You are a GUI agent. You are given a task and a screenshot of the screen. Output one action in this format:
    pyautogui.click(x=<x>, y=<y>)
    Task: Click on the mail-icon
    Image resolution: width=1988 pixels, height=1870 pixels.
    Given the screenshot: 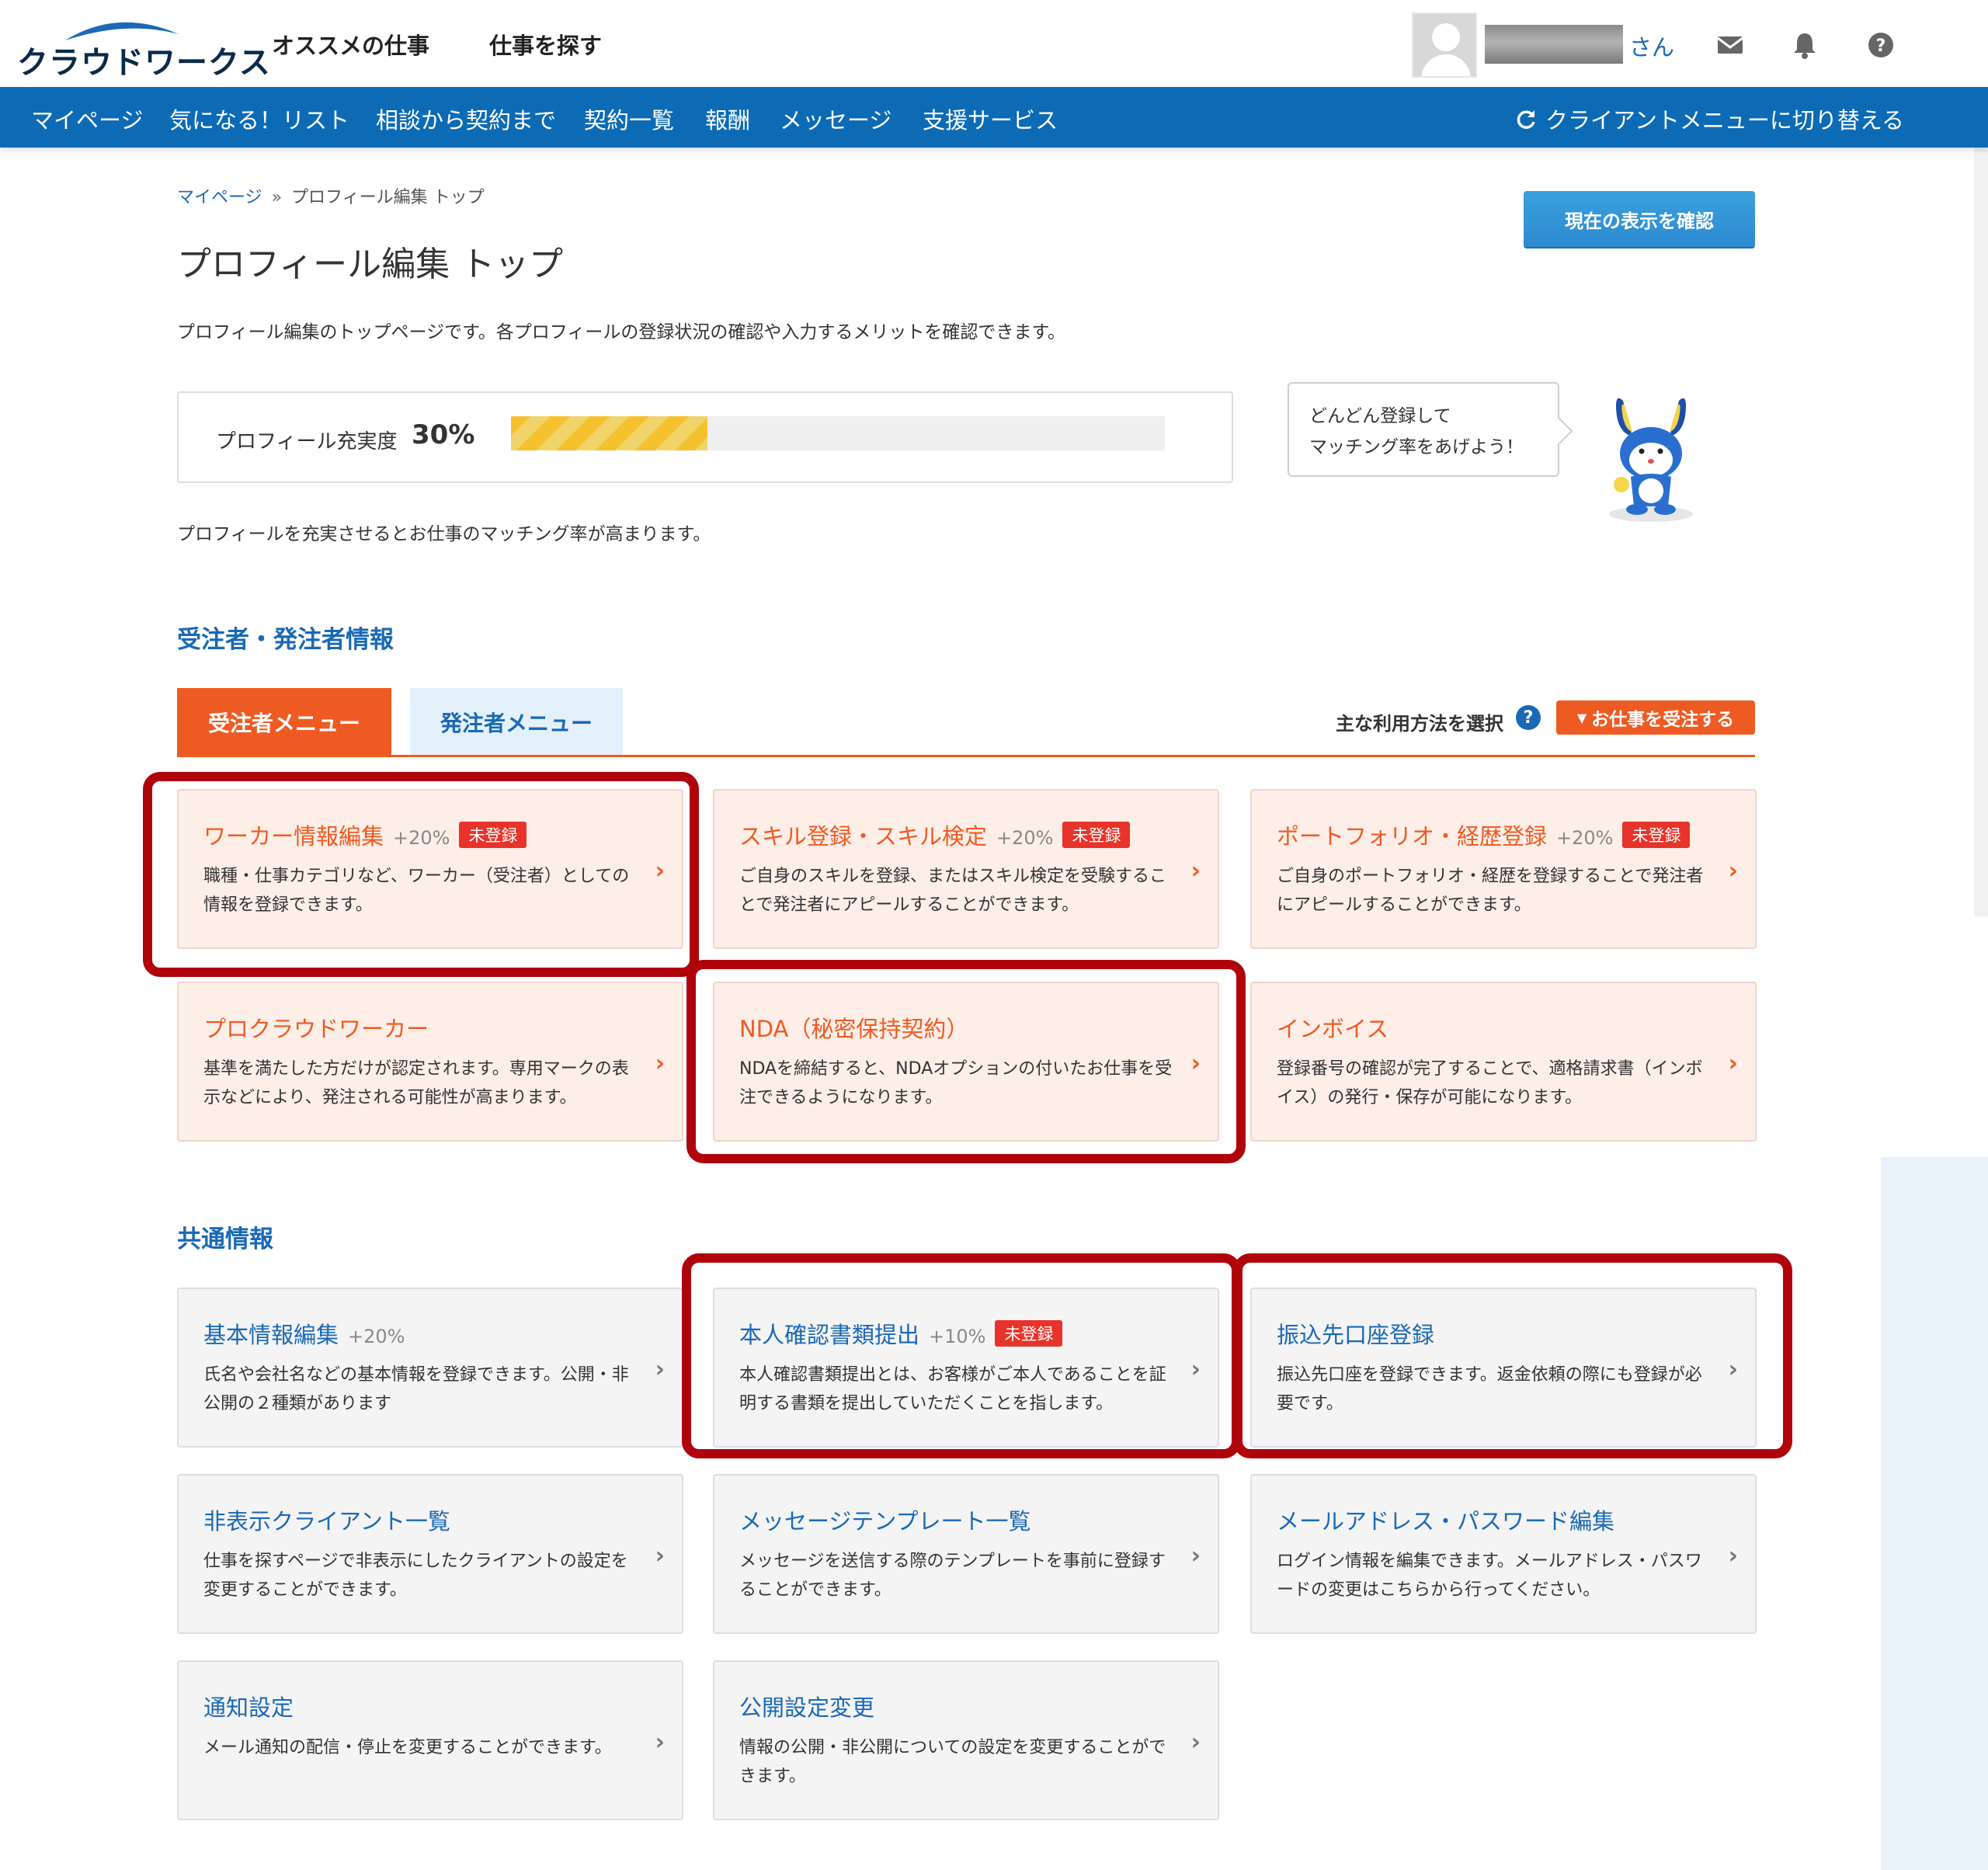 What is the action you would take?
    pyautogui.click(x=1731, y=45)
    